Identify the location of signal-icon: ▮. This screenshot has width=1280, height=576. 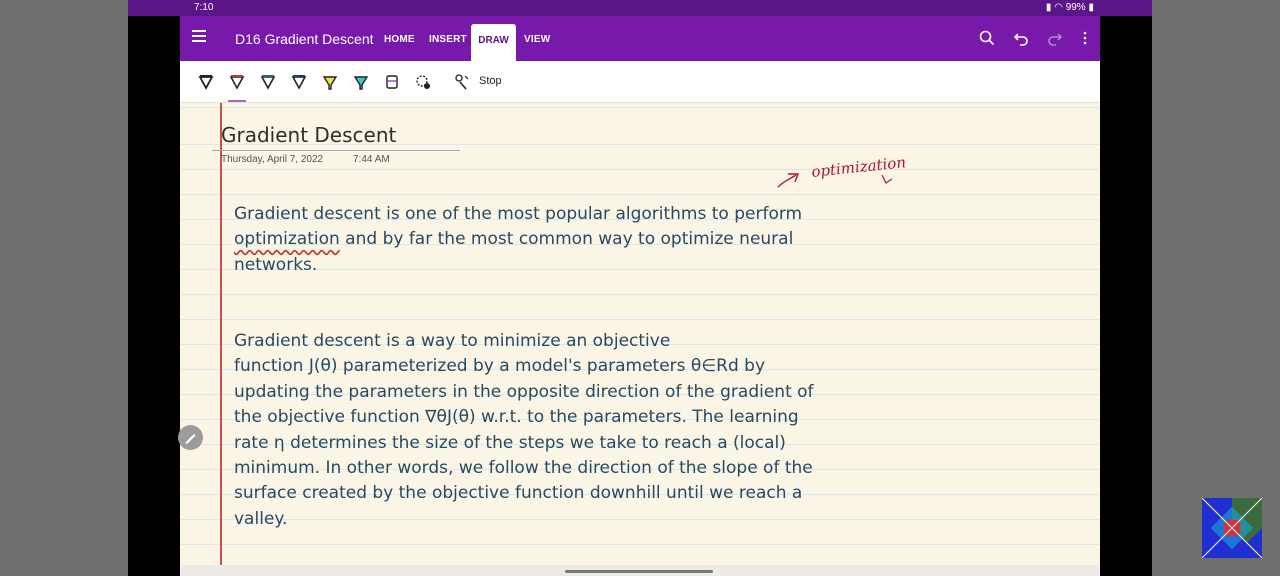
(1048, 7).